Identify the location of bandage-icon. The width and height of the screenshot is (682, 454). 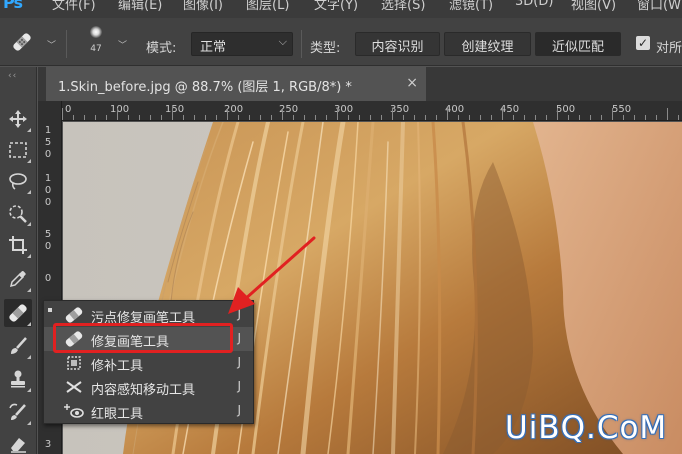
(18, 313).